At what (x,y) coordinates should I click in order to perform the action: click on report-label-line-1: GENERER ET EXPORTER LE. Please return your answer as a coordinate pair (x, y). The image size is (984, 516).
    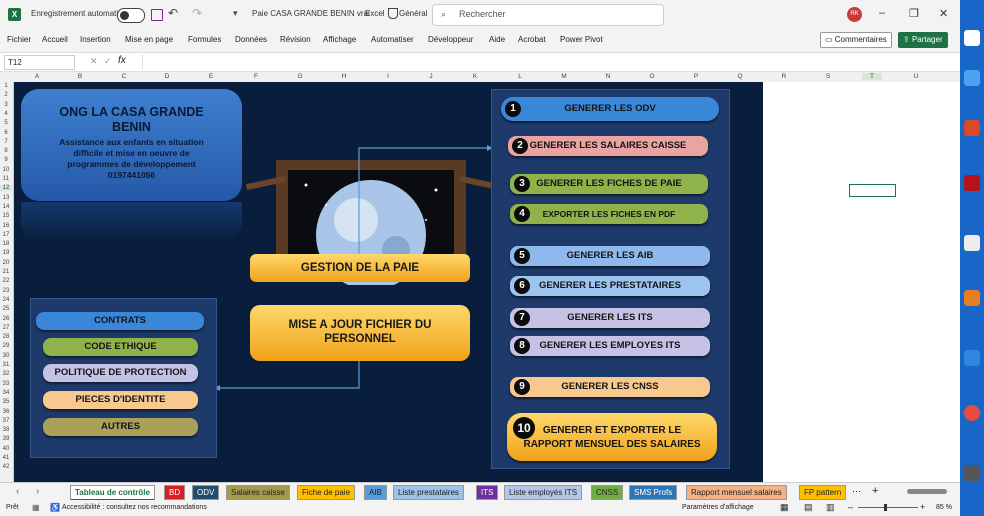
    Looking at the image, I should click on (612, 430).